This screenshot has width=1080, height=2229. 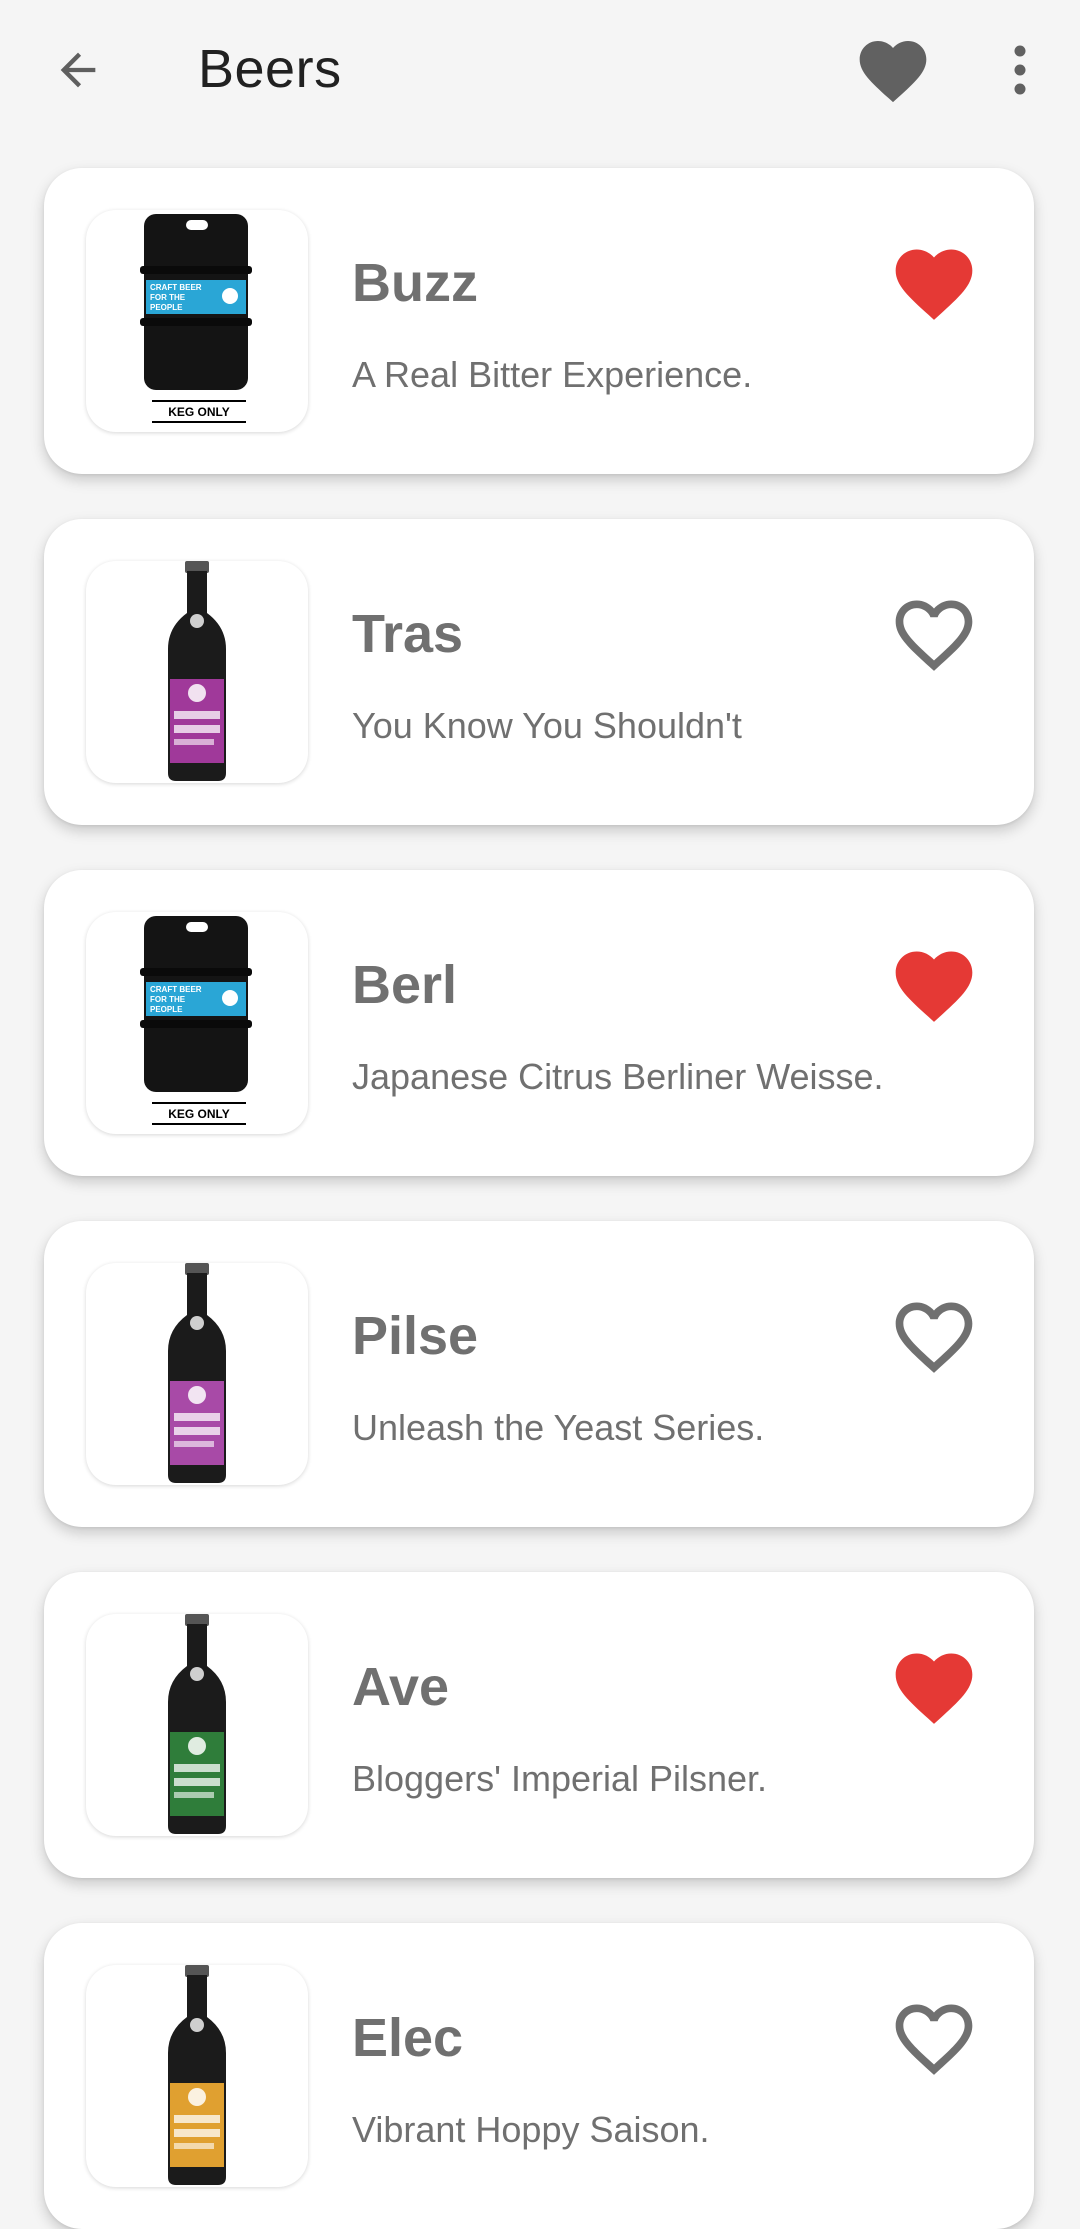 What do you see at coordinates (408, 2038) in the screenshot?
I see `beer-name: Elec` at bounding box center [408, 2038].